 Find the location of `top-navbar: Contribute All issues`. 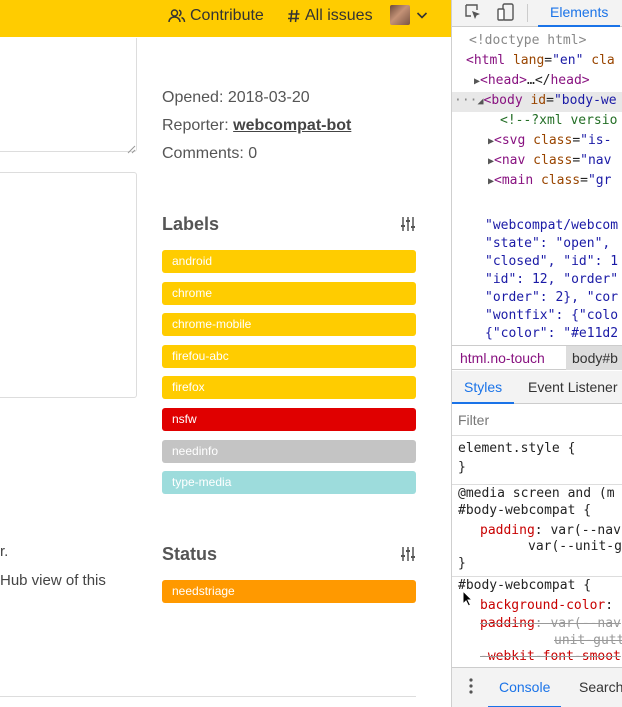

top-navbar: Contribute All issues is located at coordinates (225, 18).